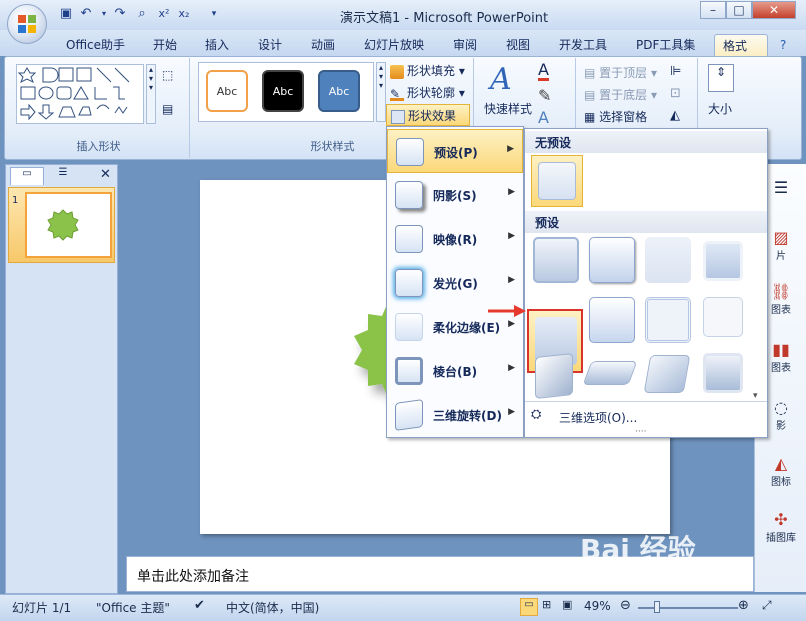 This screenshot has height=621, width=806. What do you see at coordinates (688, 608) in the screenshot?
I see `zoom-slider` at bounding box center [688, 608].